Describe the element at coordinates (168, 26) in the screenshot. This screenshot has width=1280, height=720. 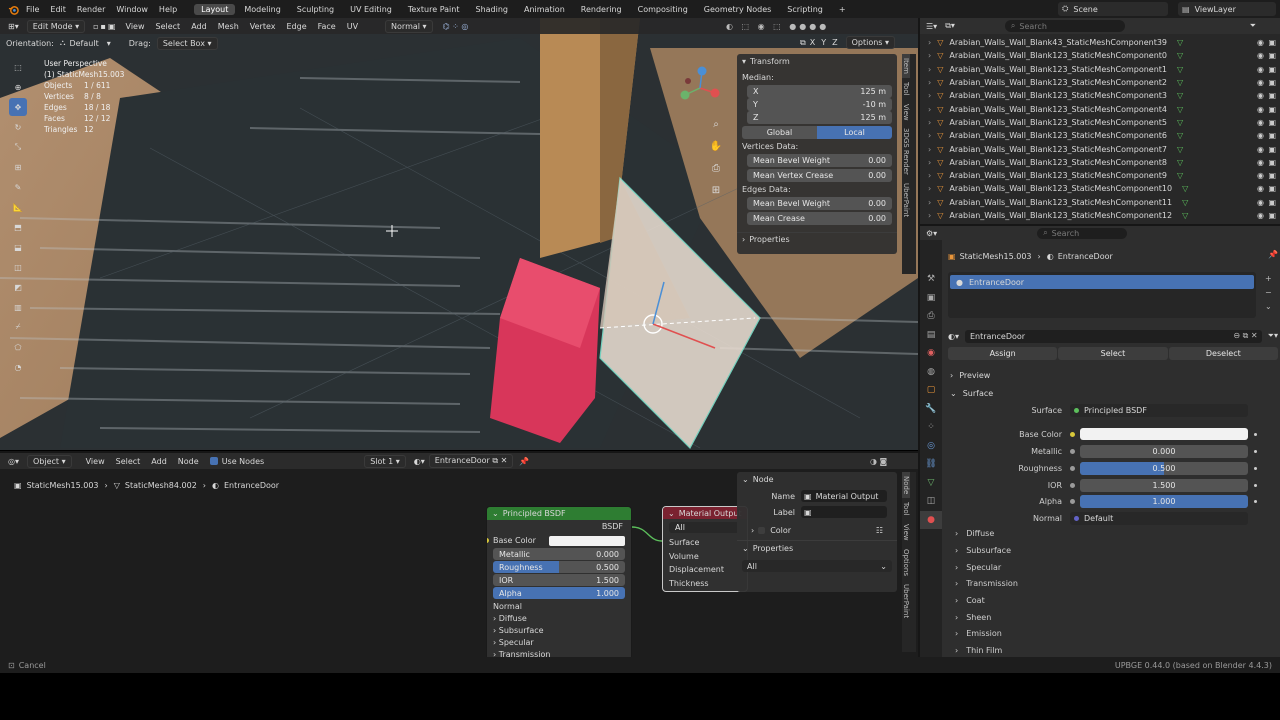
I see `menu-select: Select` at that location.